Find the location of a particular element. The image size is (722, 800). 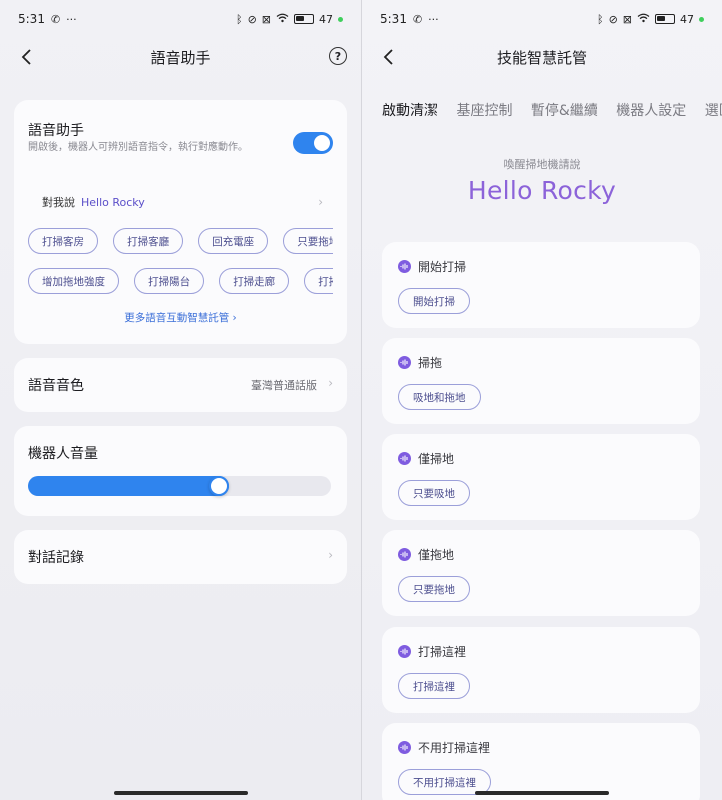

help-icon: ? is located at coordinates (338, 56).